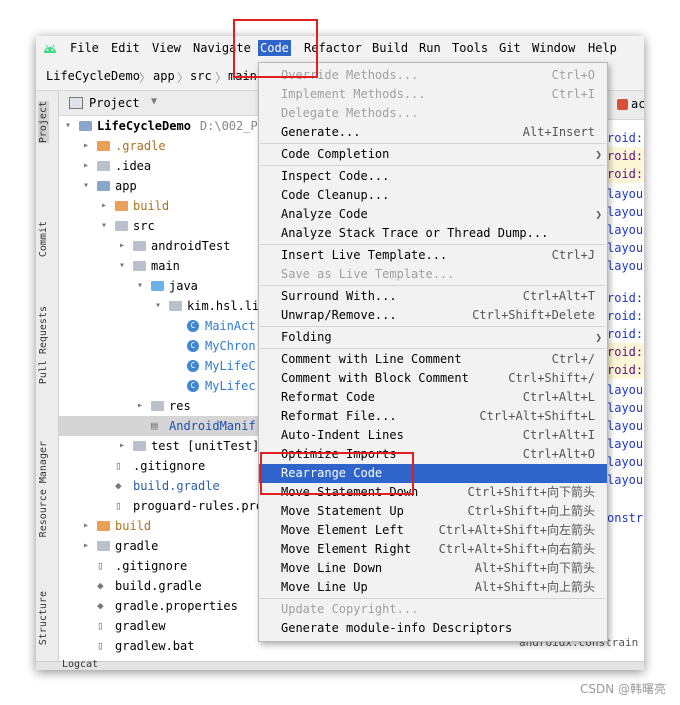 Image resolution: width=680 pixels, height=705 pixels. Describe the element at coordinates (625, 316) in the screenshot. I see `code-line: roid:l` at that location.